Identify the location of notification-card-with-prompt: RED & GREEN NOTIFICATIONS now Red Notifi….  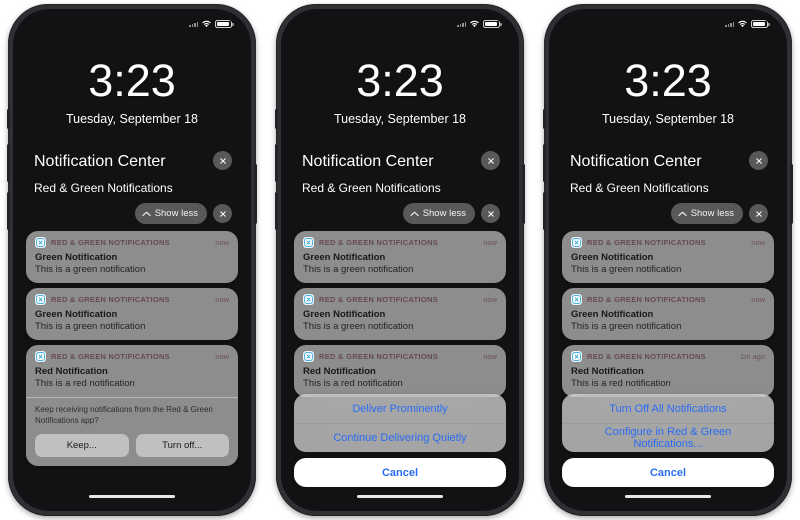
(132, 405).